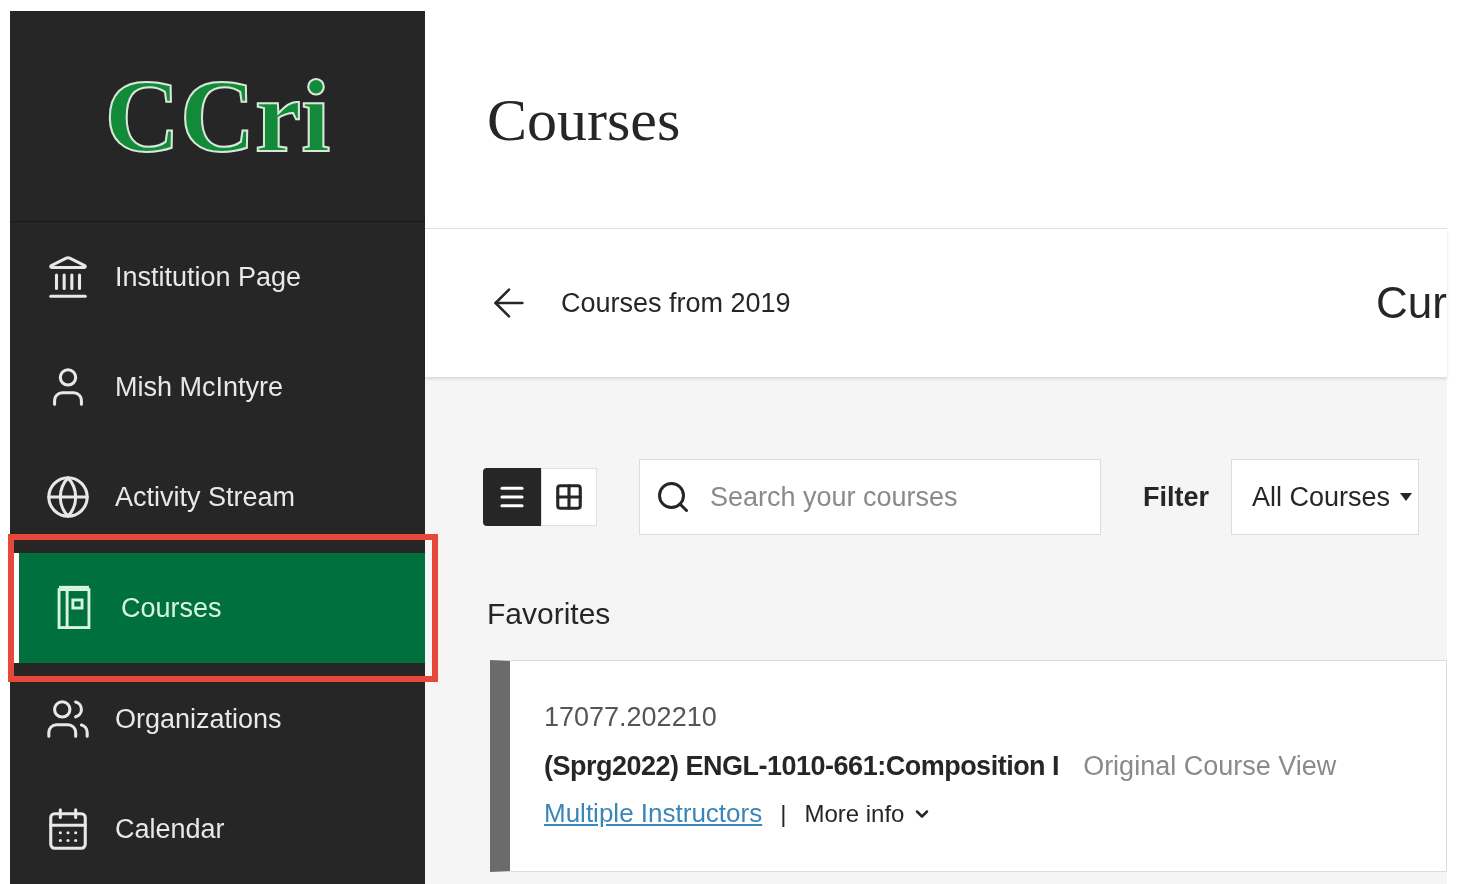 The image size is (1460, 884). I want to click on dropdown-caret-icon, so click(1406, 497).